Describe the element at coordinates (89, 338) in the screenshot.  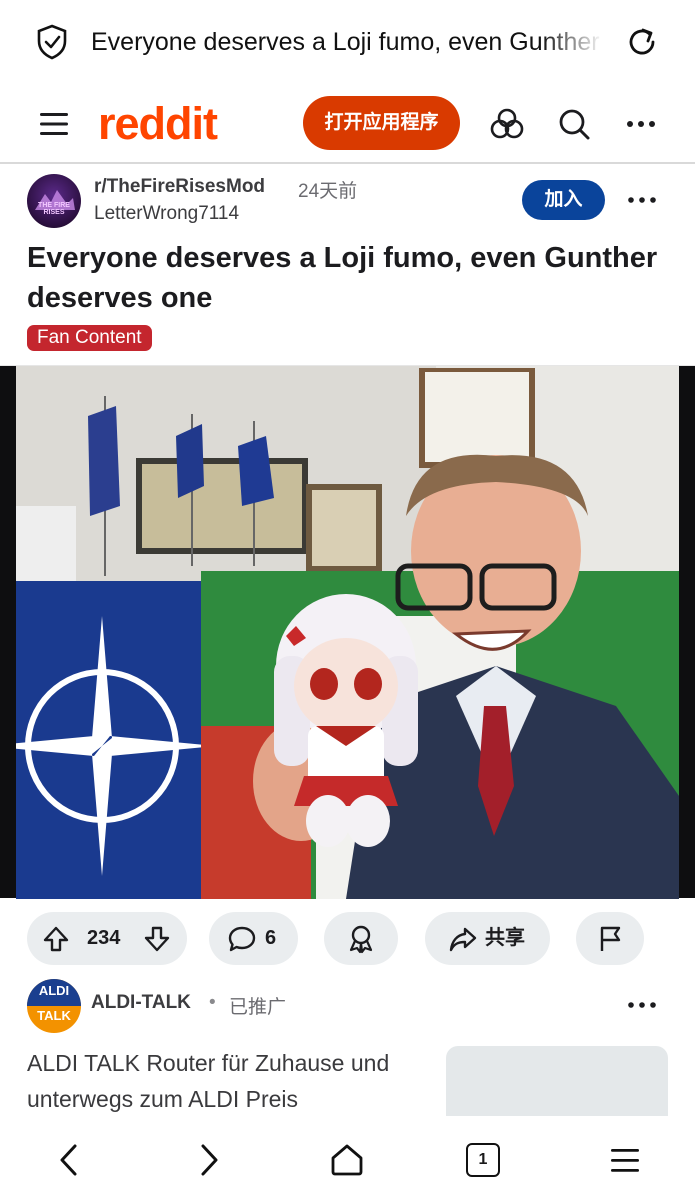
I see `post-flair: Fan Content` at that location.